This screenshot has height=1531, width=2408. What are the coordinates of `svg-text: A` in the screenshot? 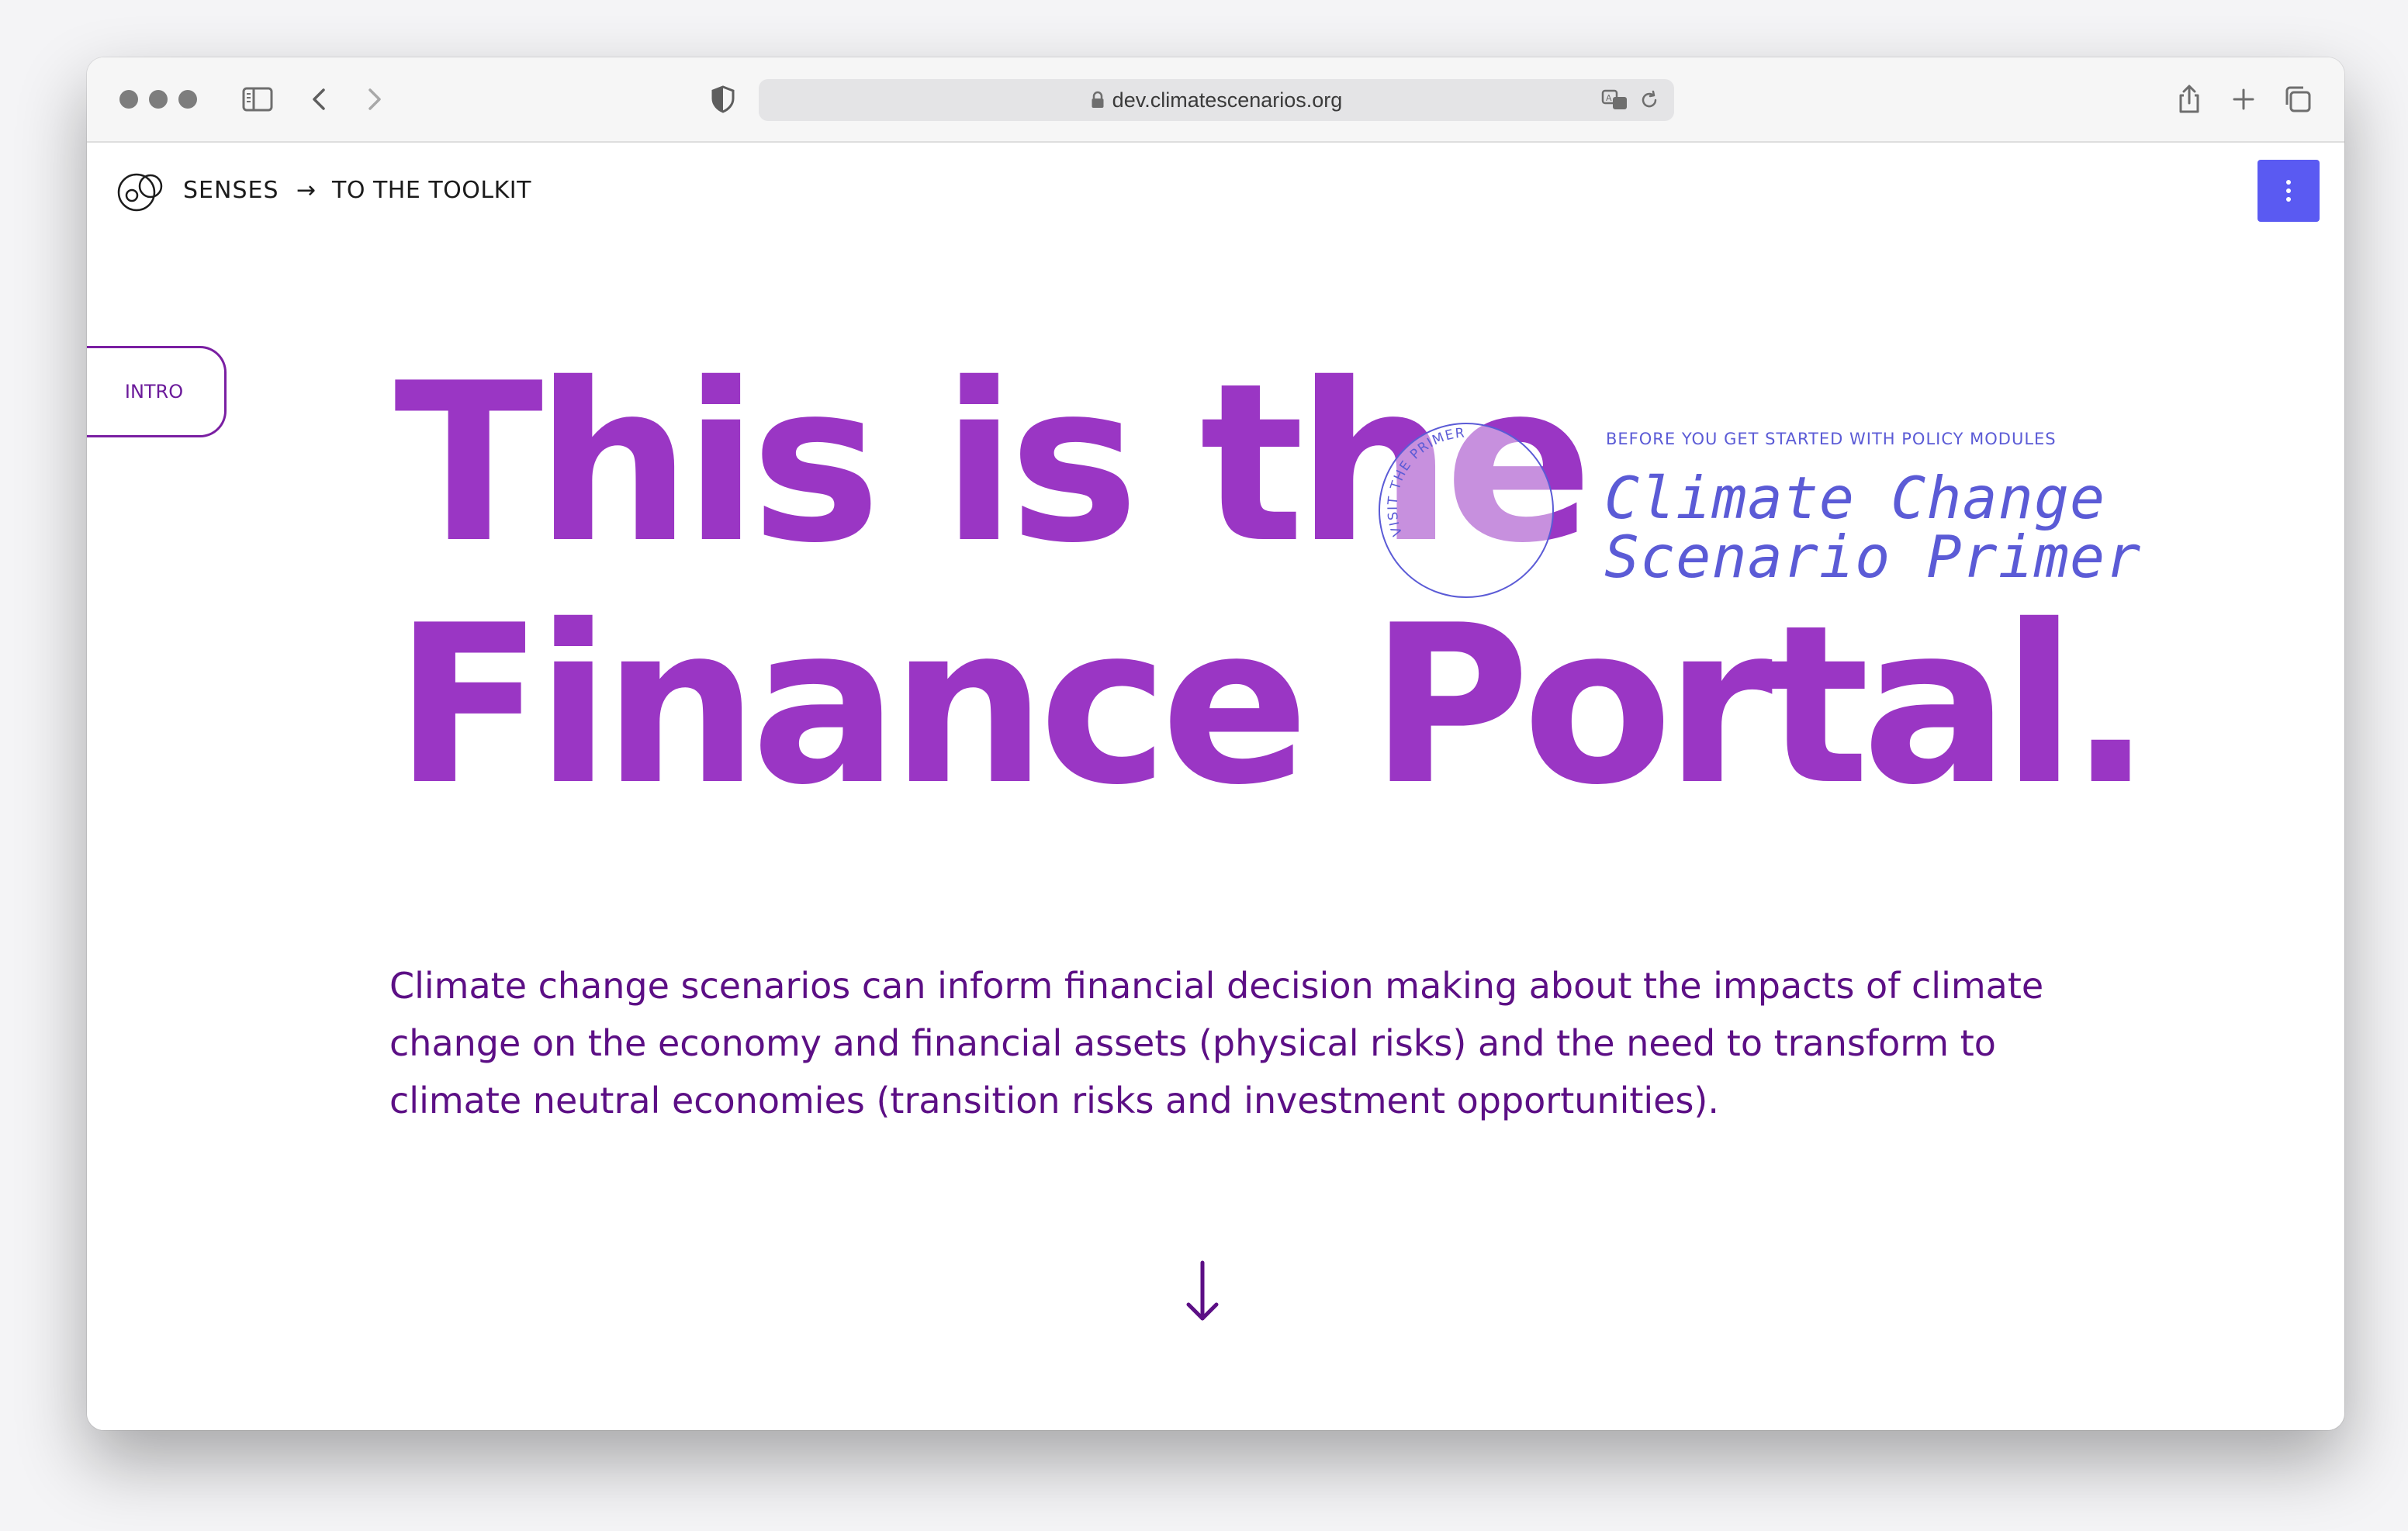 It's located at (1609, 98).